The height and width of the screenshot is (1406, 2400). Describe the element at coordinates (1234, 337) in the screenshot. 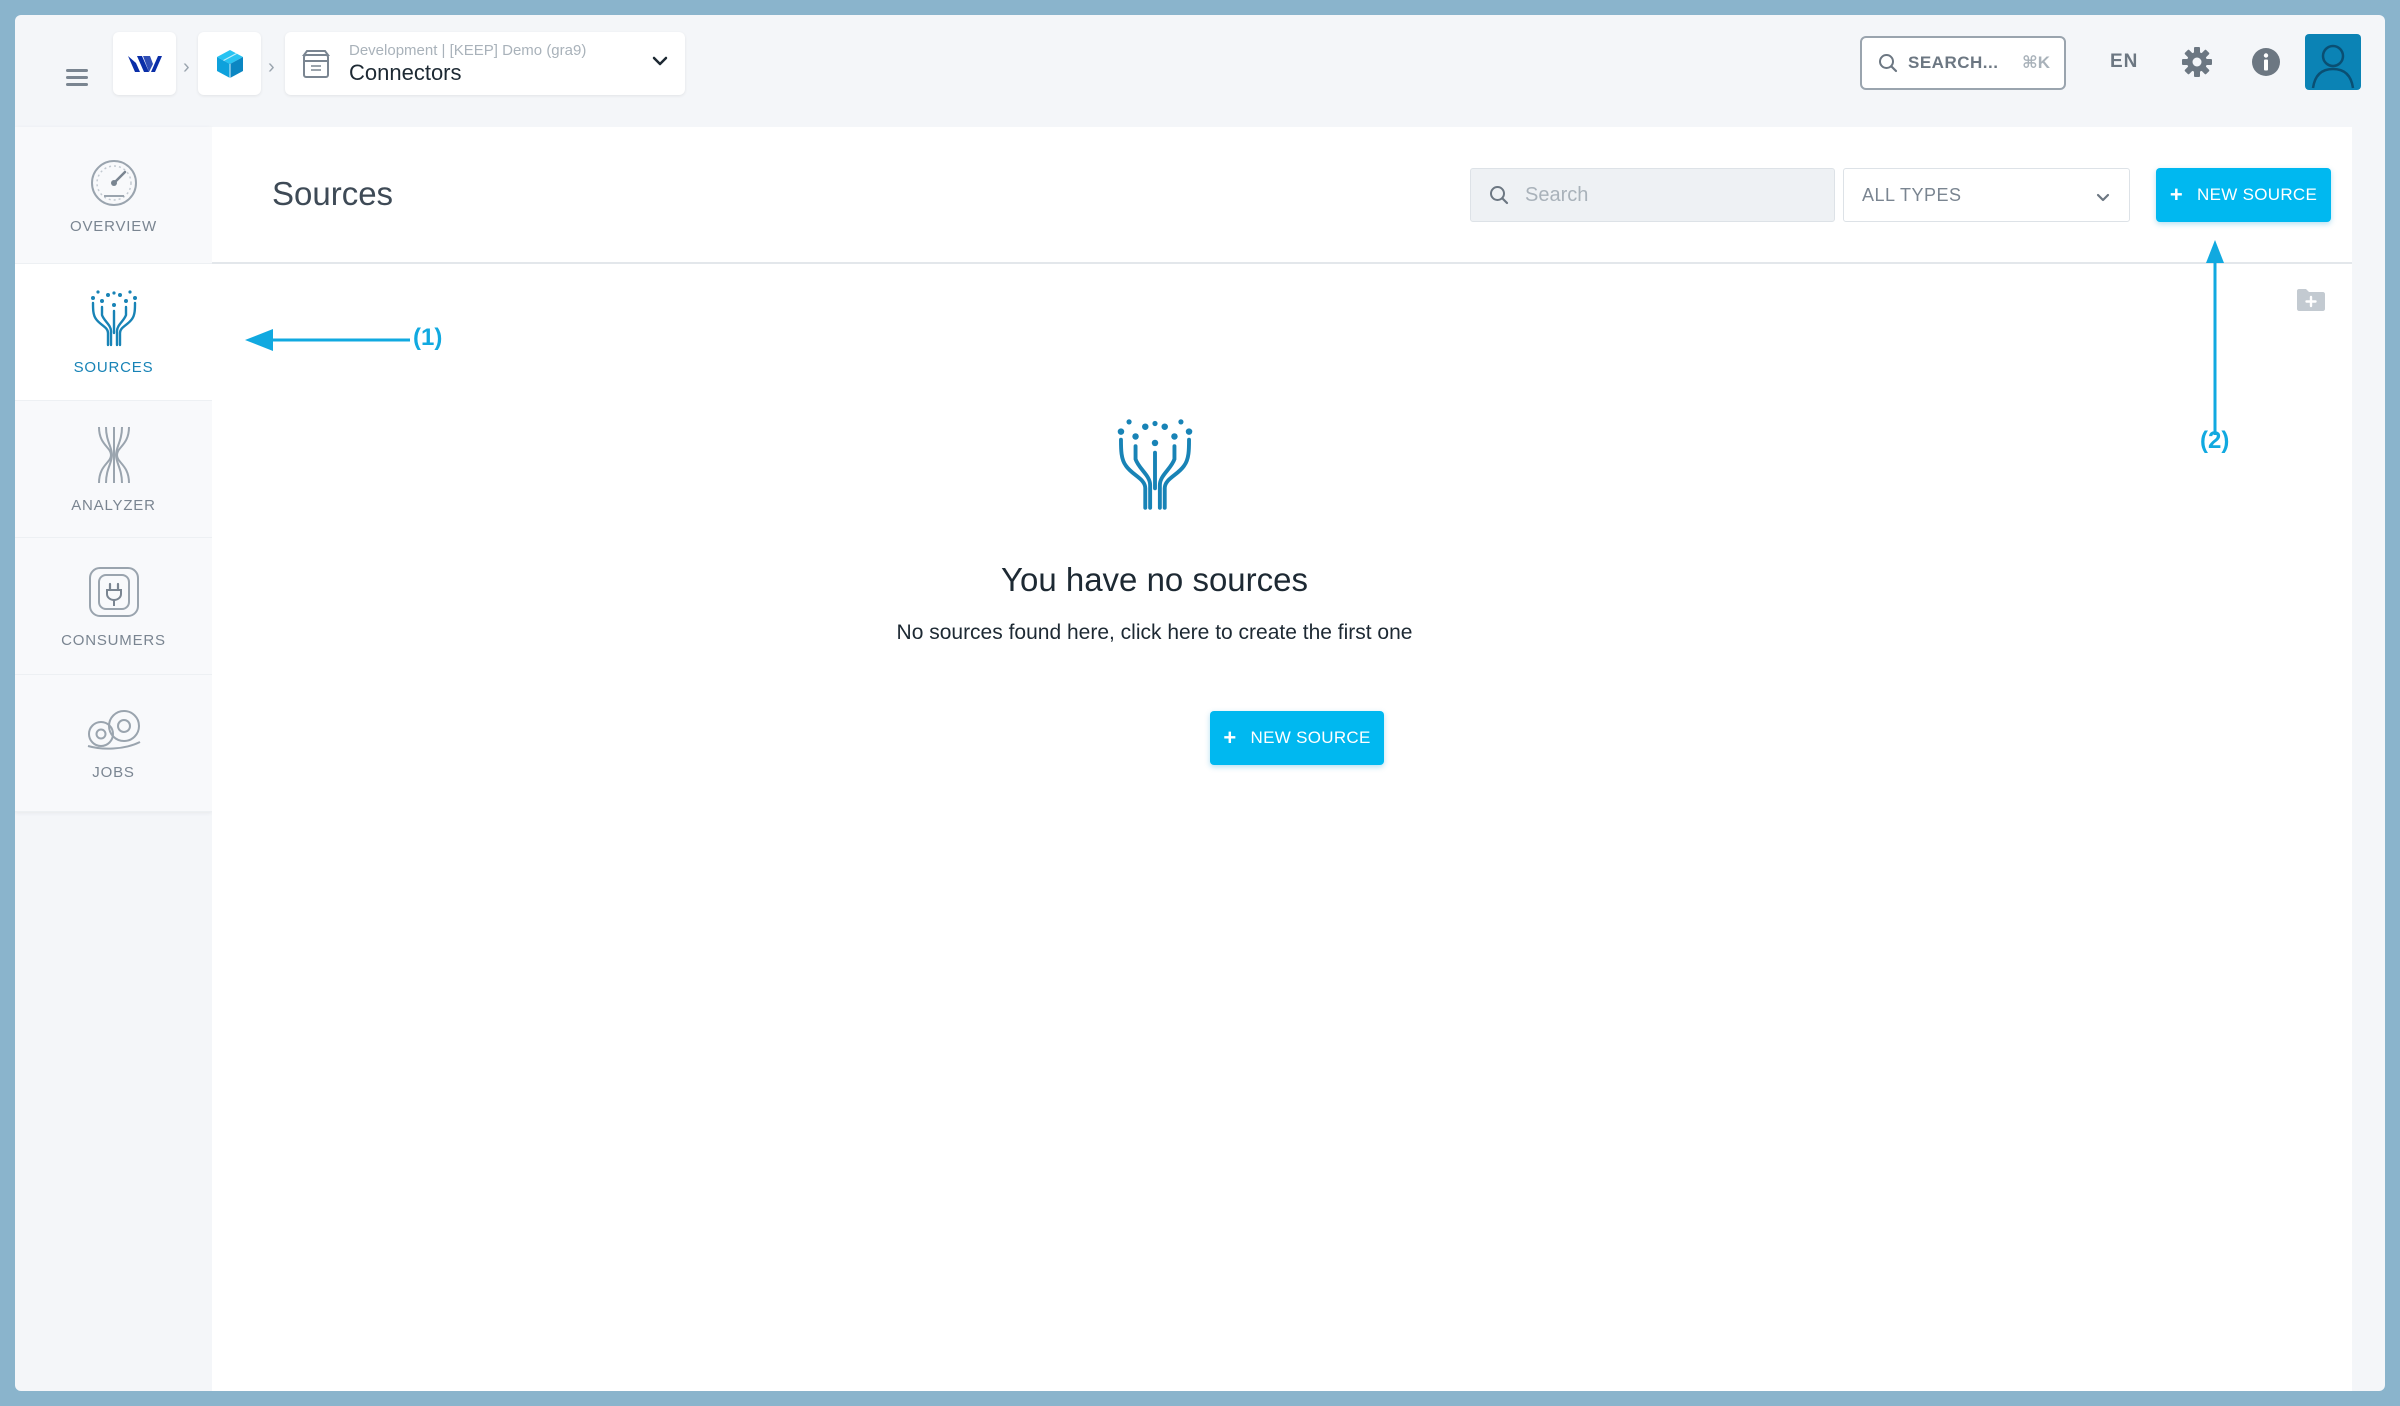

I see `annotation-arrows` at that location.